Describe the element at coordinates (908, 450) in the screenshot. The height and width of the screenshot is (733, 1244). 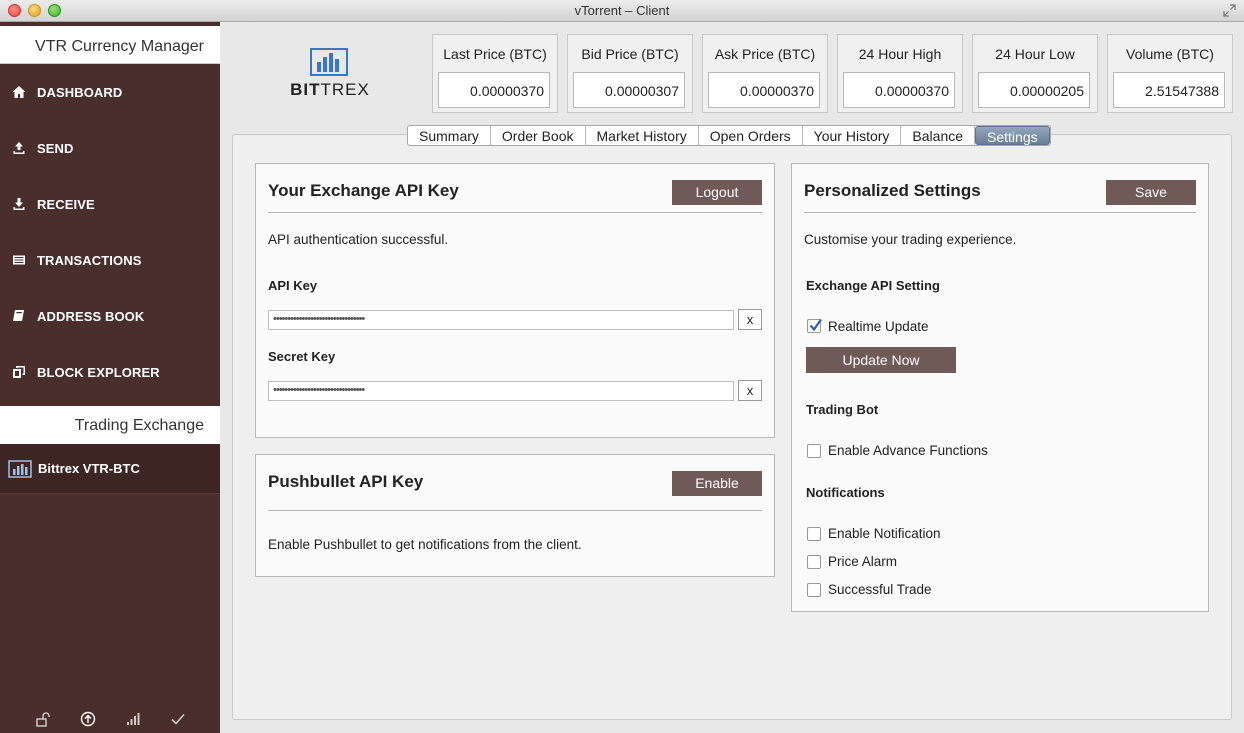
I see `enable-advance-functions-label: Enable Advance Functions` at that location.